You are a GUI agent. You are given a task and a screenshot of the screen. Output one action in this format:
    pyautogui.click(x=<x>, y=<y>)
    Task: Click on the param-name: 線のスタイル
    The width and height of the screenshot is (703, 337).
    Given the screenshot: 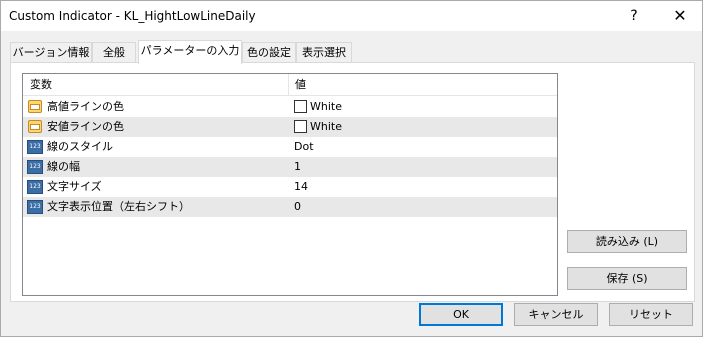 What is the action you would take?
    pyautogui.click(x=80, y=146)
    